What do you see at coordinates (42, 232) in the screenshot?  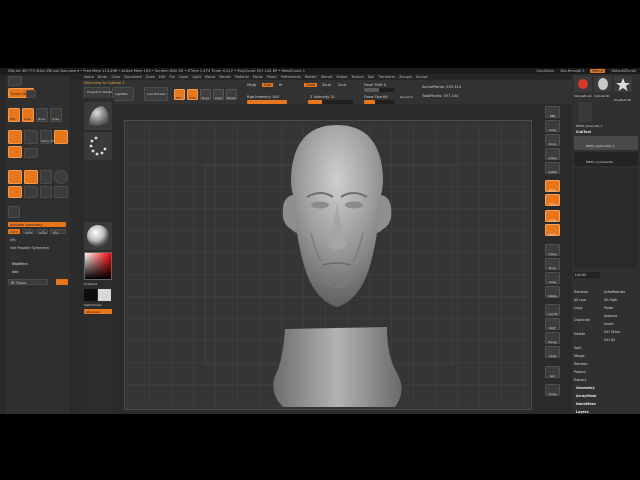 I see `z-axis-toggle: >Z<` at bounding box center [42, 232].